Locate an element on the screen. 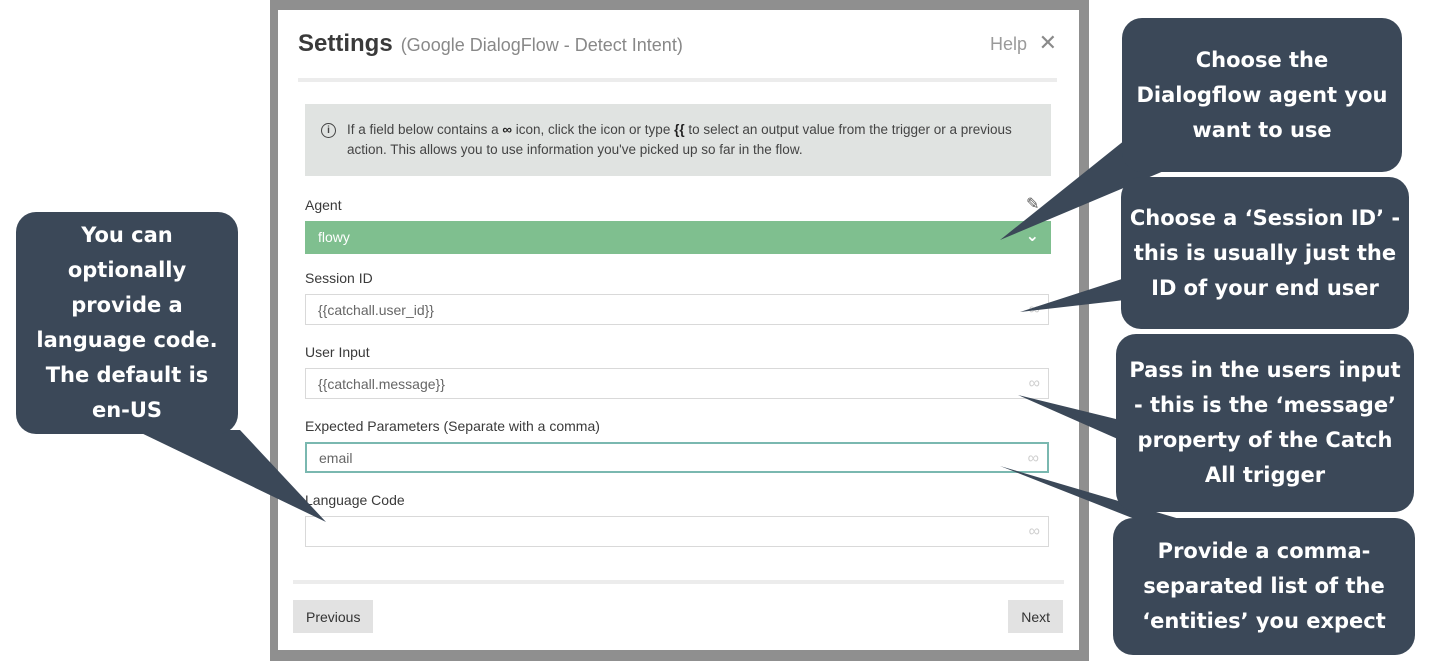 The width and height of the screenshot is (1433, 661). language-callout-tail is located at coordinates (230, 476).